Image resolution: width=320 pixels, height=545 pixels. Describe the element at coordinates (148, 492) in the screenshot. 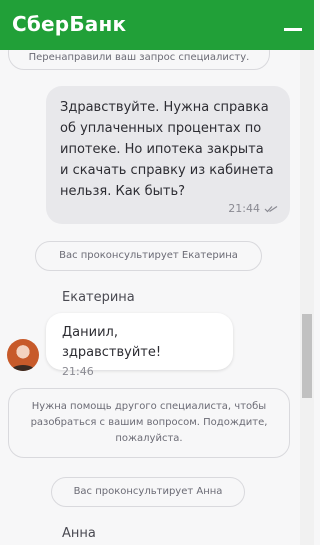

I see `system-message-anna: Вас проконсультирует Анна` at that location.